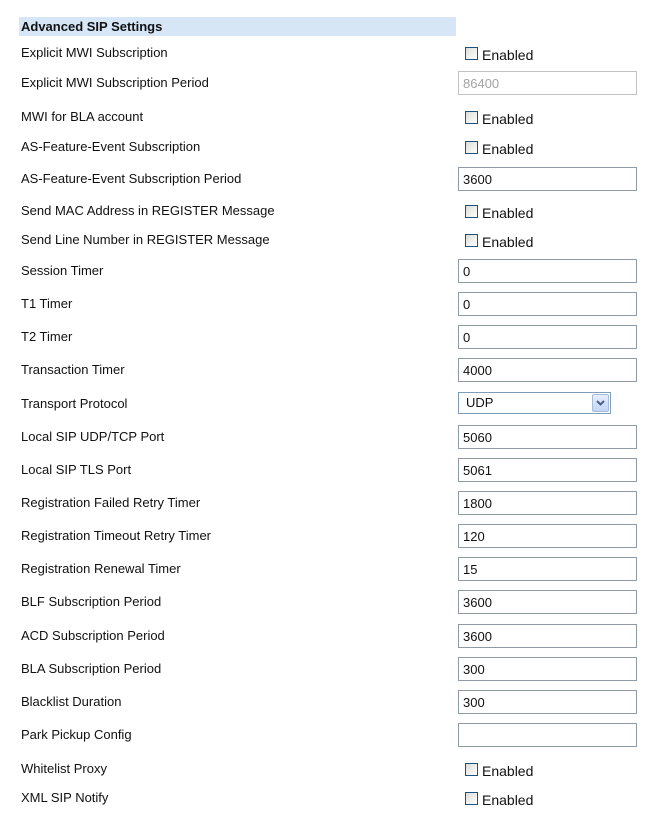  Describe the element at coordinates (324, 503) in the screenshot. I see `setting-row-registration-failed-retry-timer: Registration Failed Retry Timer` at that location.